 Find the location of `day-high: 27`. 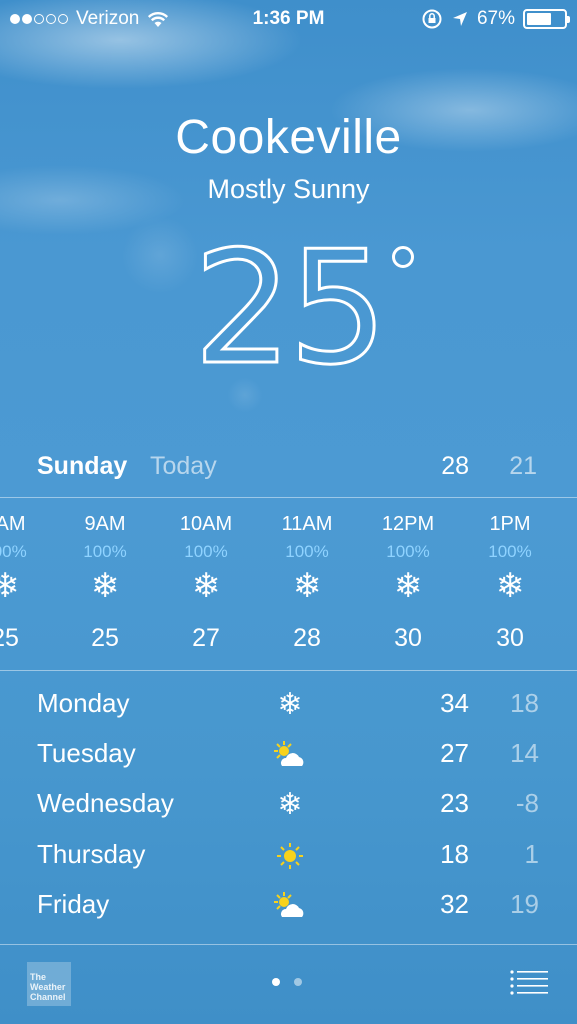

day-high: 27 is located at coordinates (454, 753).